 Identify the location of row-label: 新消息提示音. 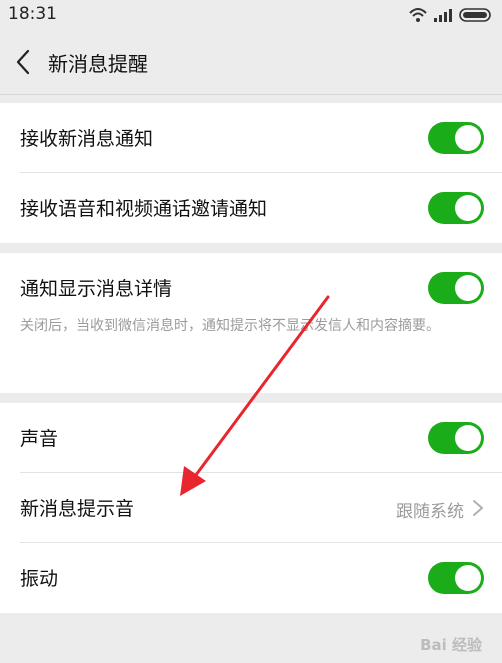
(77, 509).